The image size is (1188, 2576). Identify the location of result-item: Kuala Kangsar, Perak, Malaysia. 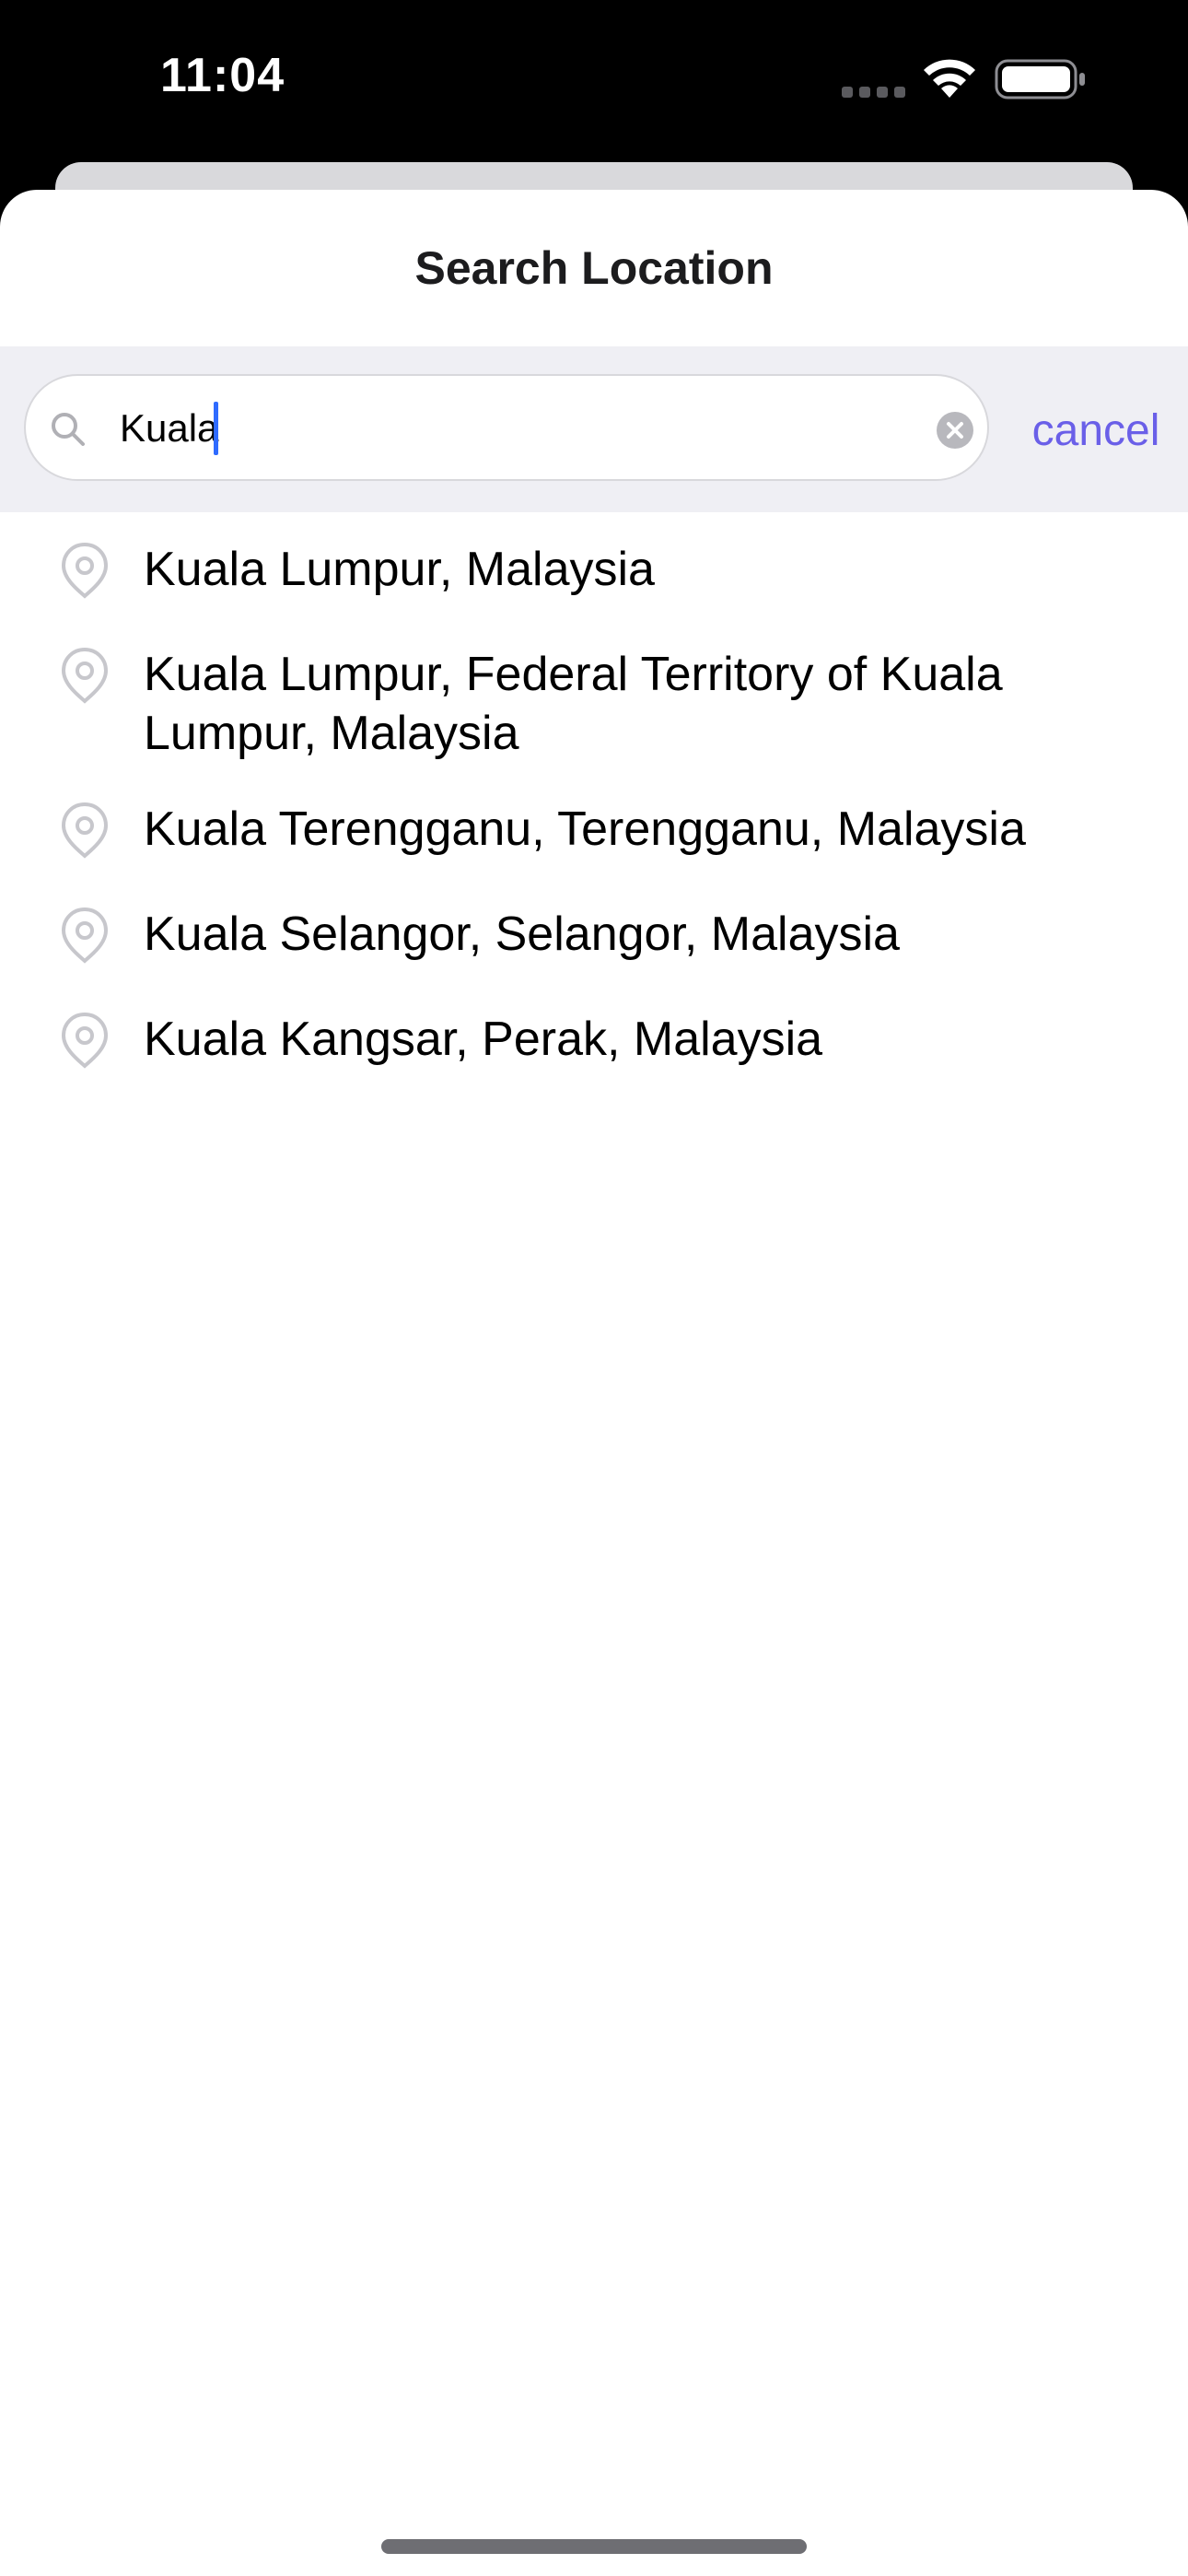
(594, 1043).